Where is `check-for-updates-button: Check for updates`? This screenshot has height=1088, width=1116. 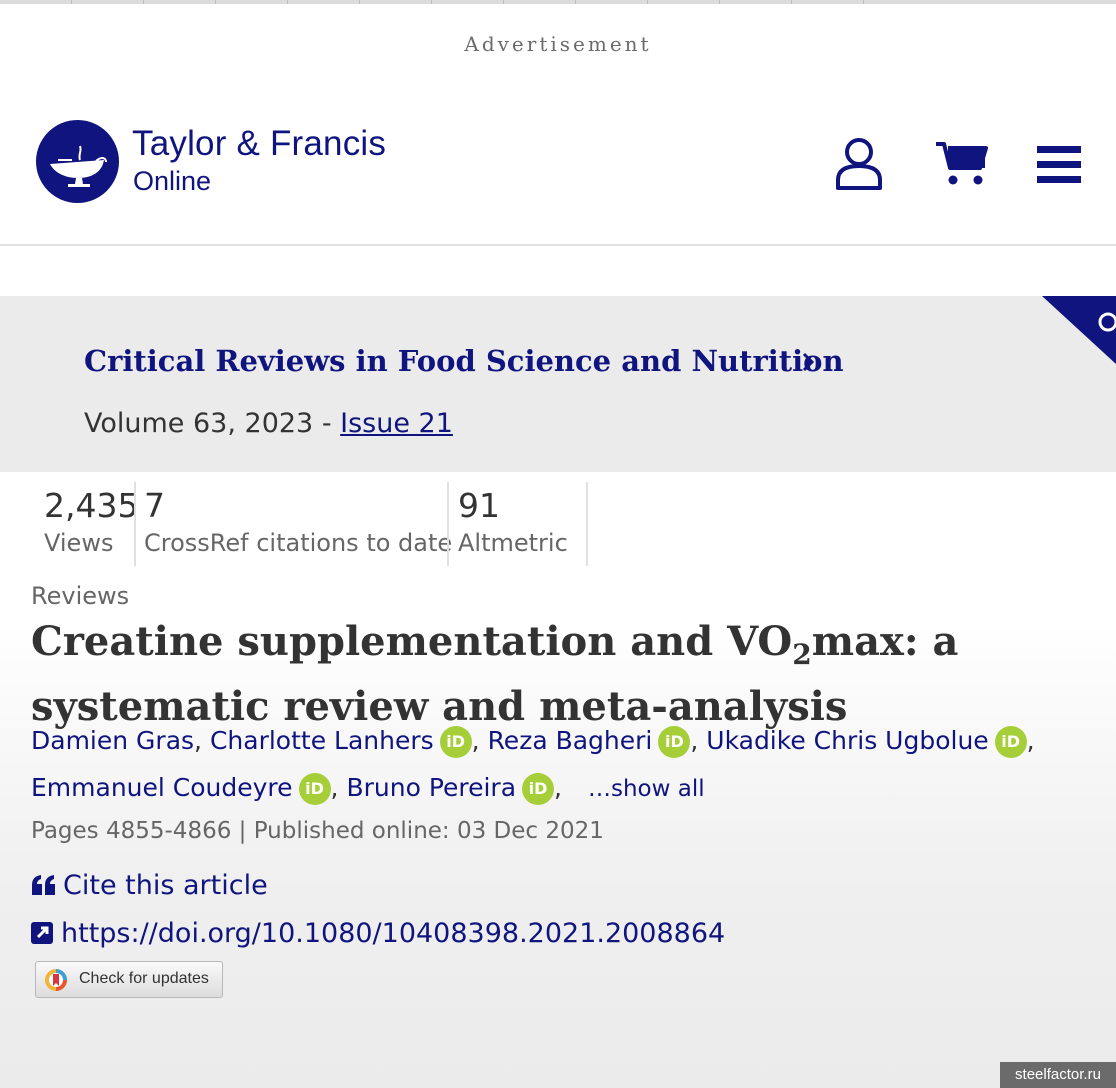 check-for-updates-button: Check for updates is located at coordinates (129, 979).